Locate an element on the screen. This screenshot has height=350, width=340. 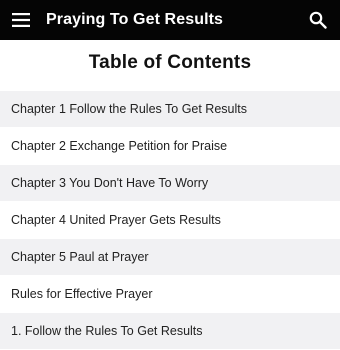
hamburger-menu-icon is located at coordinates (21, 20).